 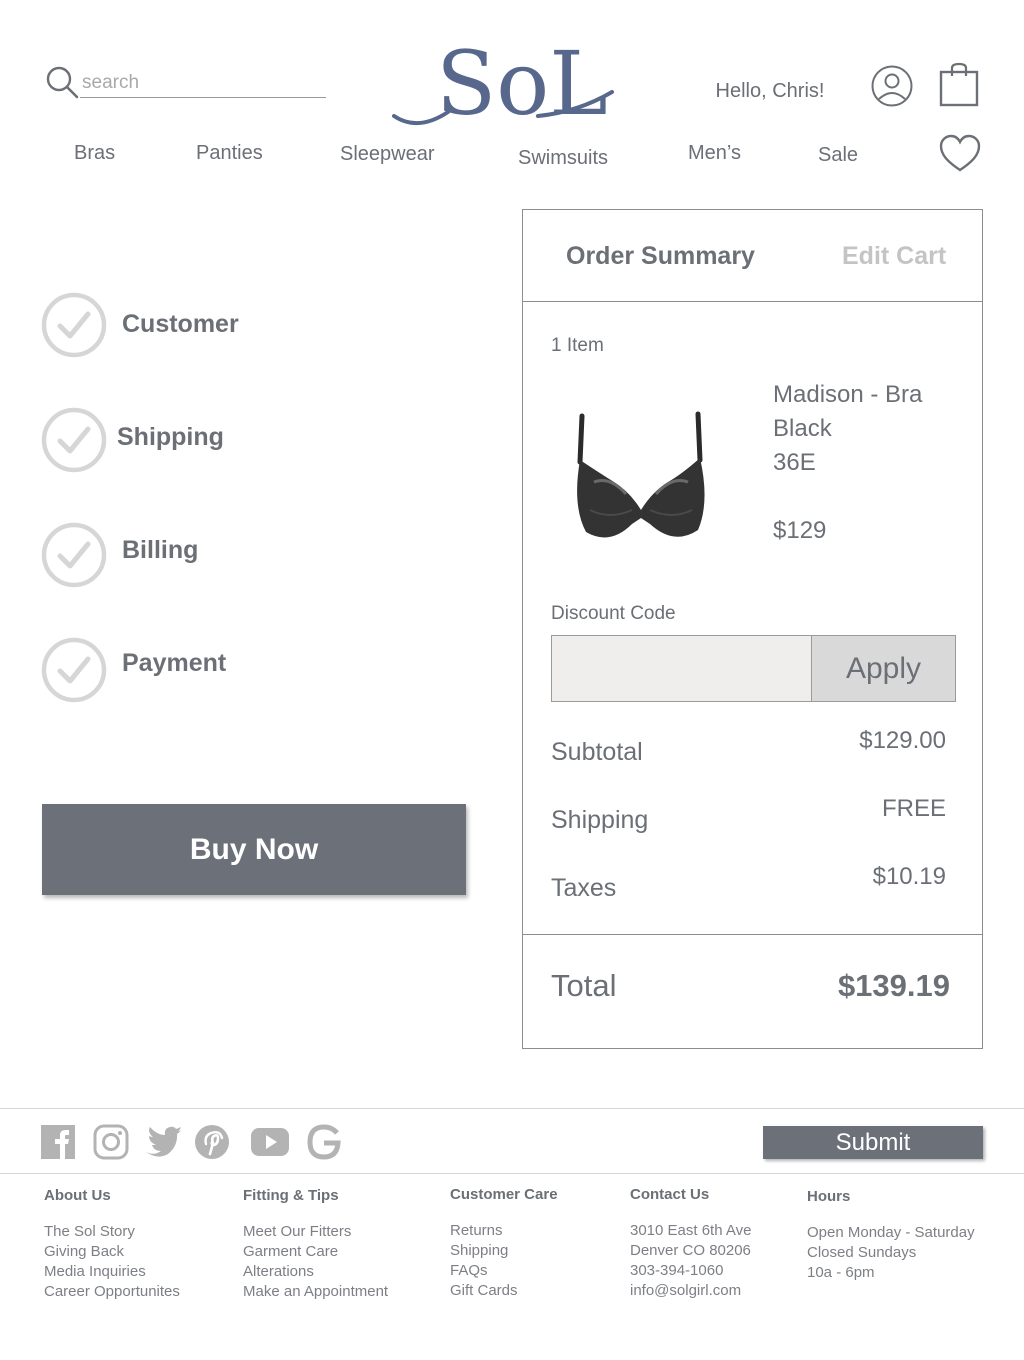 I want to click on youtube-icon, so click(x=270, y=1142).